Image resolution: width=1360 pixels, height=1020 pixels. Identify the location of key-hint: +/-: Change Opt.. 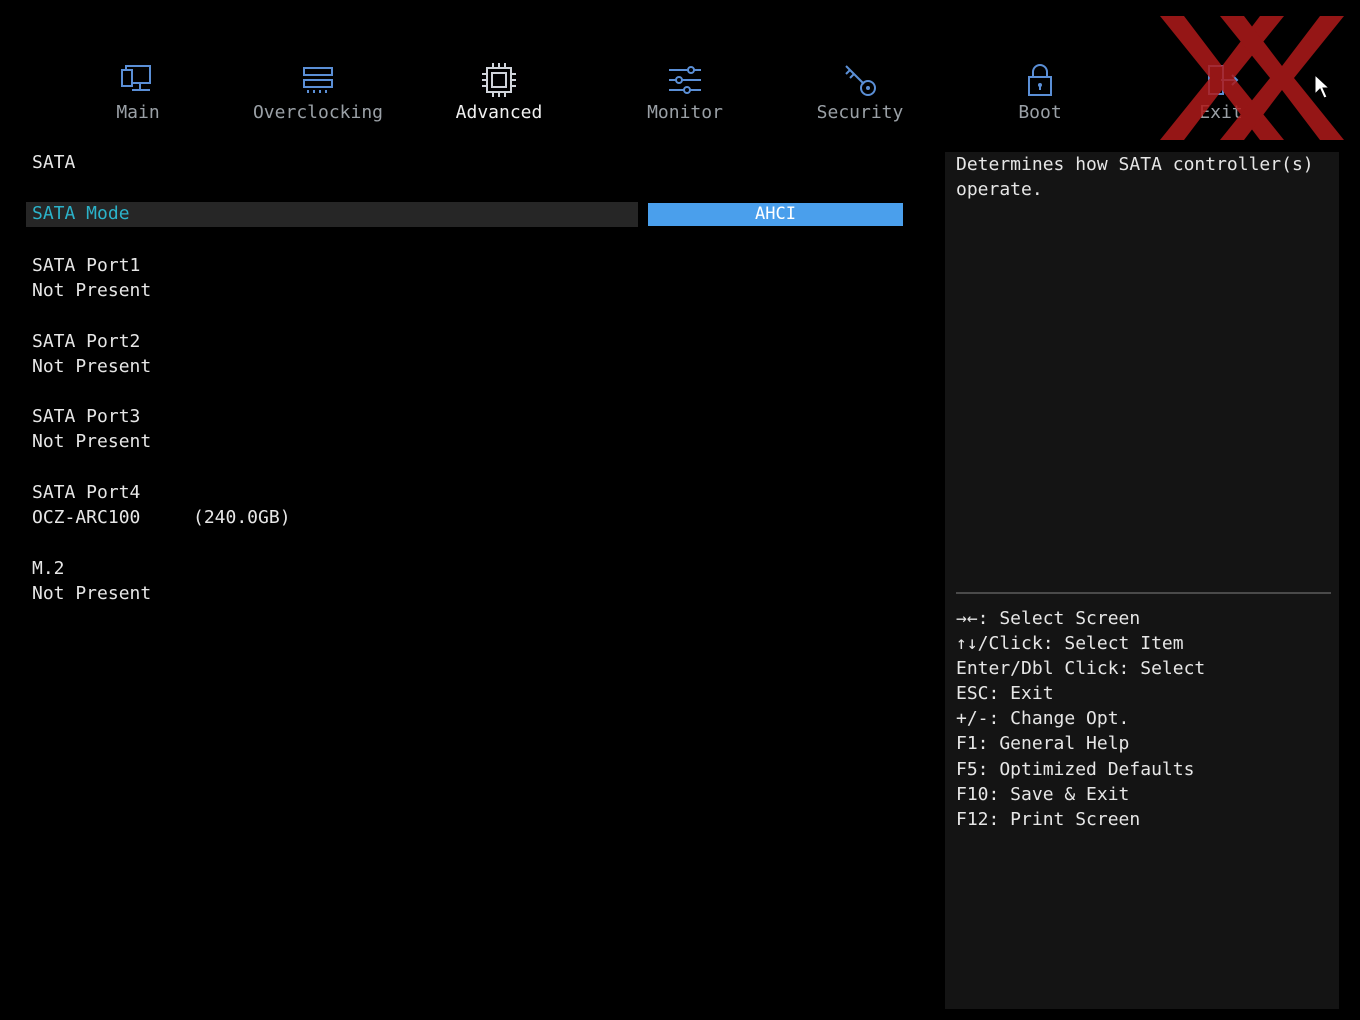
(1043, 719).